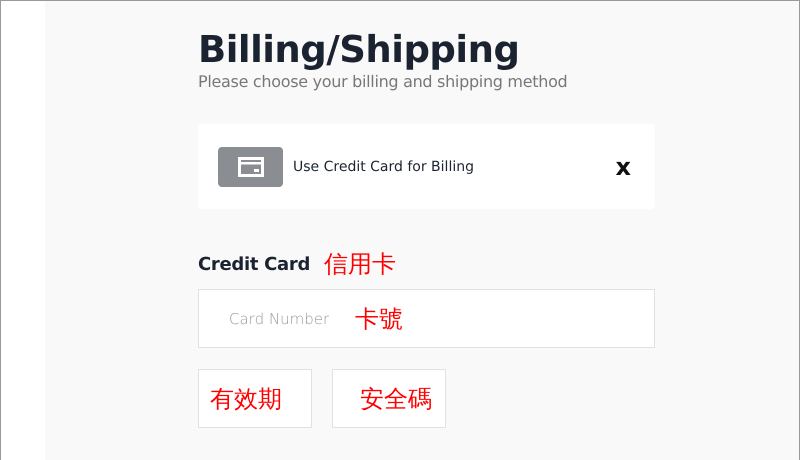 Image resolution: width=800 pixels, height=460 pixels. I want to click on billing-option-label: Use Credit Card for Billing, so click(384, 166).